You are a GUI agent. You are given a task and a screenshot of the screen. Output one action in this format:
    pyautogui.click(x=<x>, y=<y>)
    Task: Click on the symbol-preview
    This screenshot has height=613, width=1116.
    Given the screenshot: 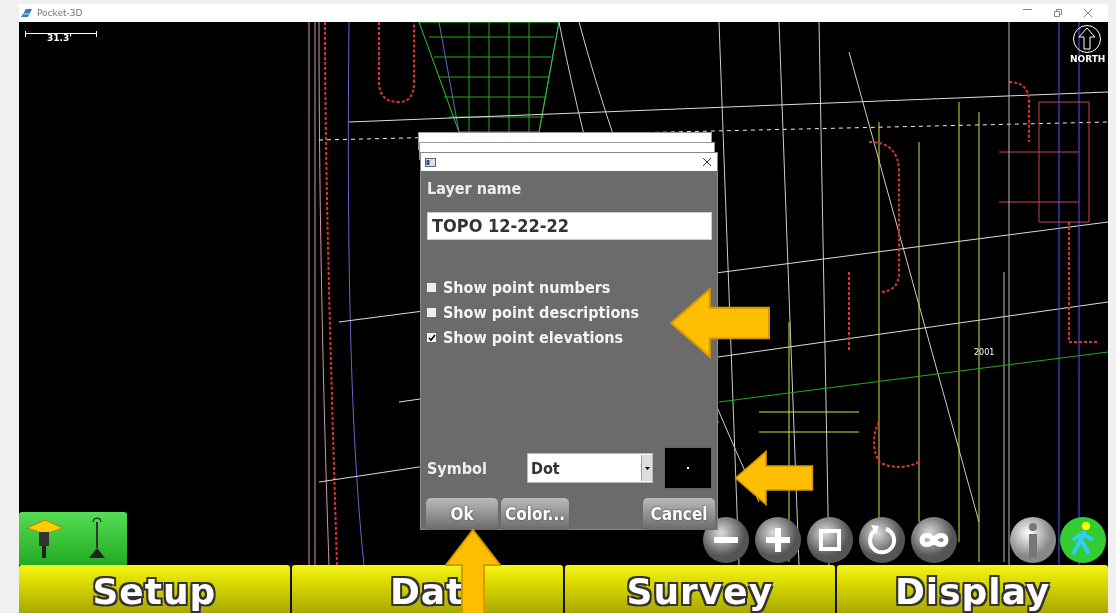 What is the action you would take?
    pyautogui.click(x=688, y=468)
    